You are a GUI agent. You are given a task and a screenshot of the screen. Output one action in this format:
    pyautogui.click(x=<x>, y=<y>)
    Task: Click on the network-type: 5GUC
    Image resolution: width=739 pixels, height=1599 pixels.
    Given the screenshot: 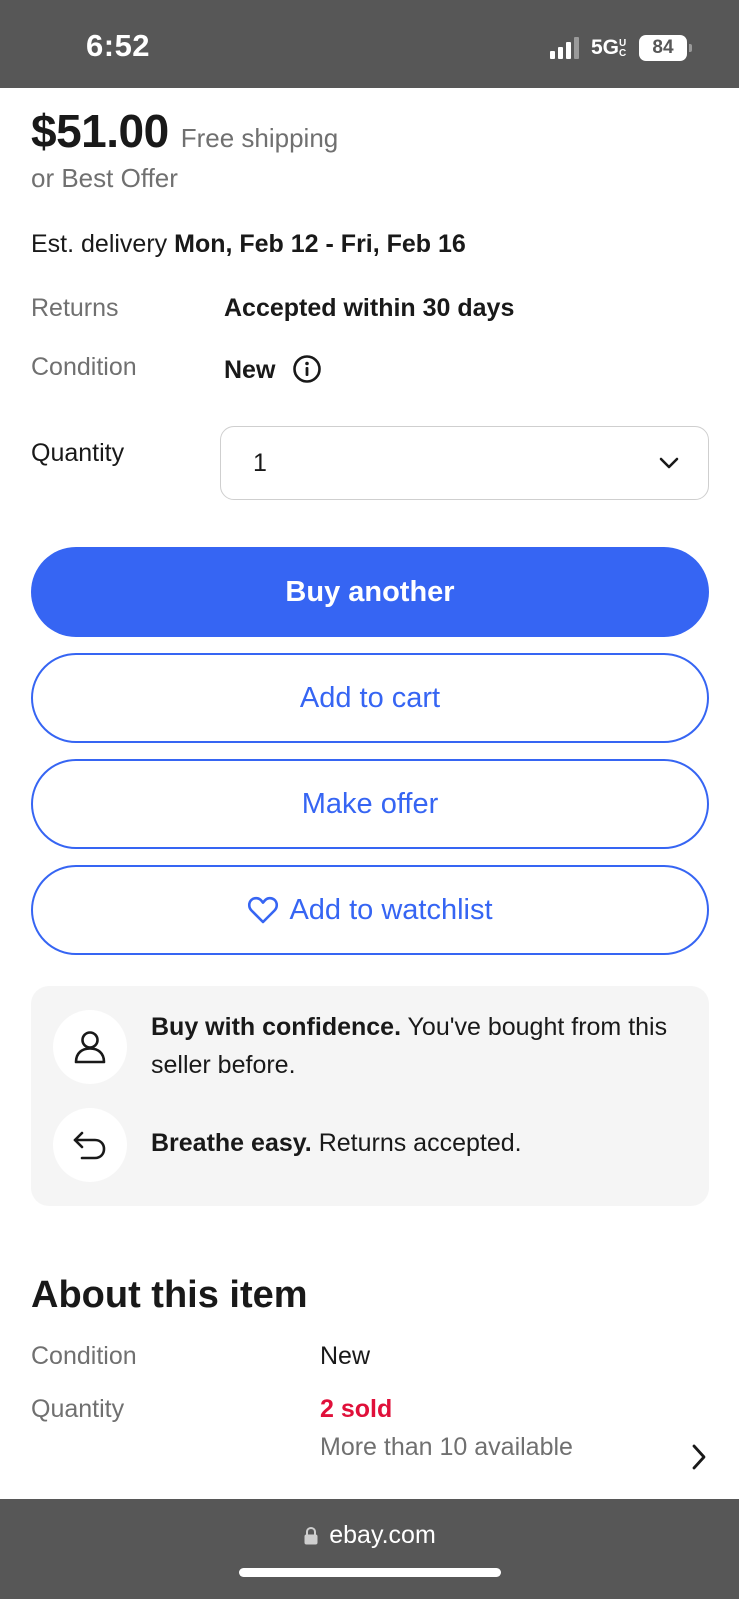 What is the action you would take?
    pyautogui.click(x=608, y=47)
    